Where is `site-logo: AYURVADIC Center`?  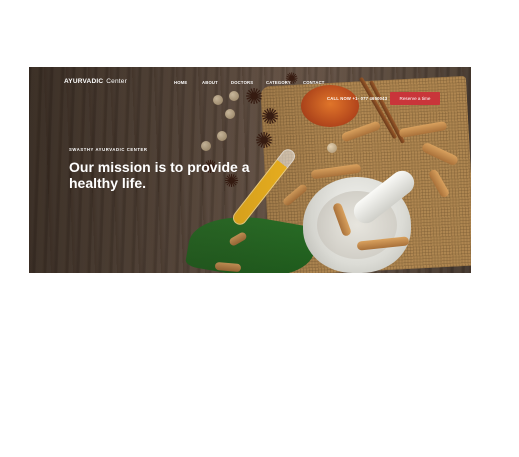 site-logo: AYURVADIC Center is located at coordinates (95, 81).